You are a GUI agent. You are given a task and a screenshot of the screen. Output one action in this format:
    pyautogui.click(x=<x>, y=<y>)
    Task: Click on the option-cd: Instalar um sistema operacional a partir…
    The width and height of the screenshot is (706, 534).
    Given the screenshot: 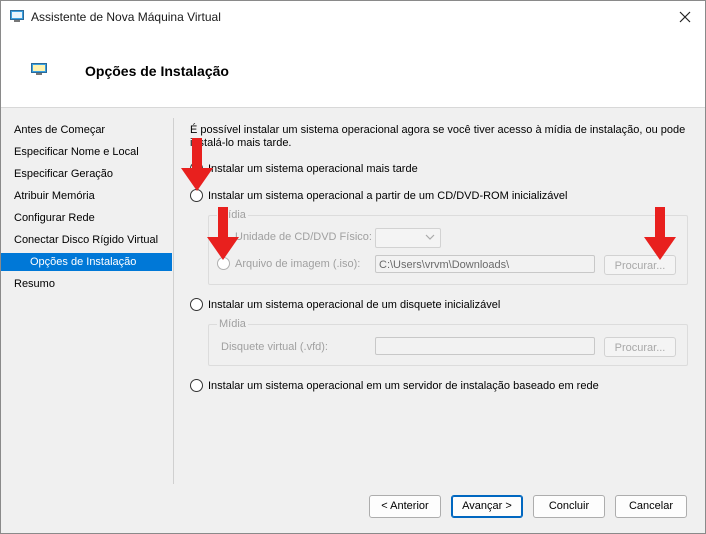 What is the action you would take?
    pyautogui.click(x=378, y=196)
    